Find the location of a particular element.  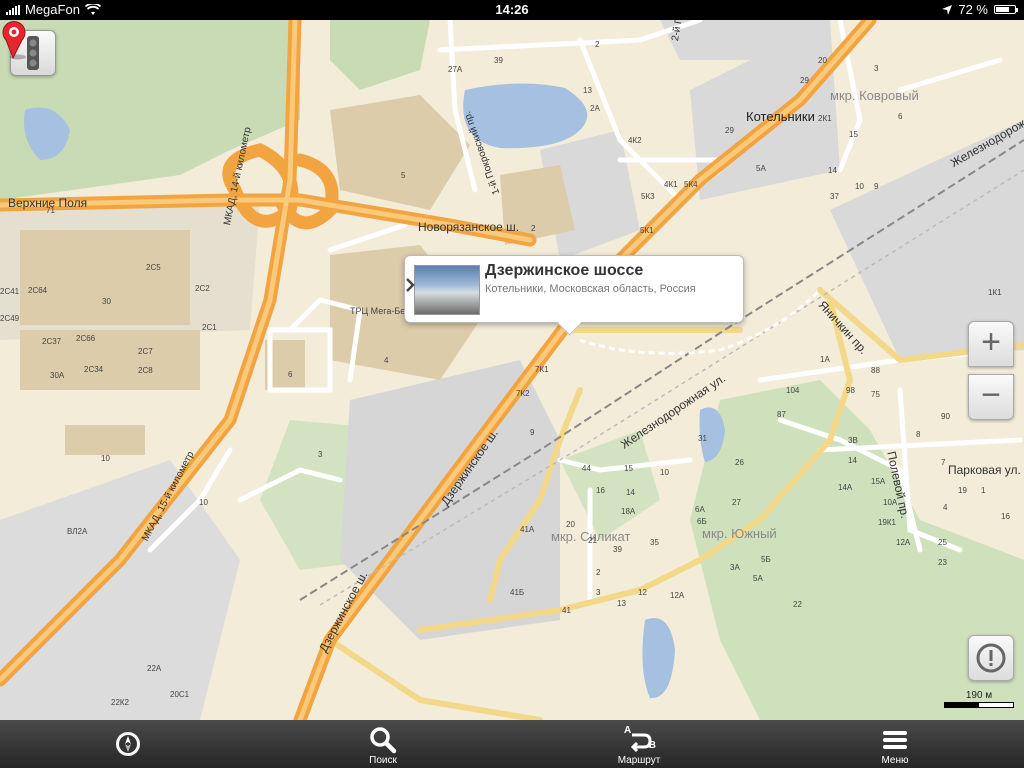

house-number: 27А is located at coordinates (455, 69).